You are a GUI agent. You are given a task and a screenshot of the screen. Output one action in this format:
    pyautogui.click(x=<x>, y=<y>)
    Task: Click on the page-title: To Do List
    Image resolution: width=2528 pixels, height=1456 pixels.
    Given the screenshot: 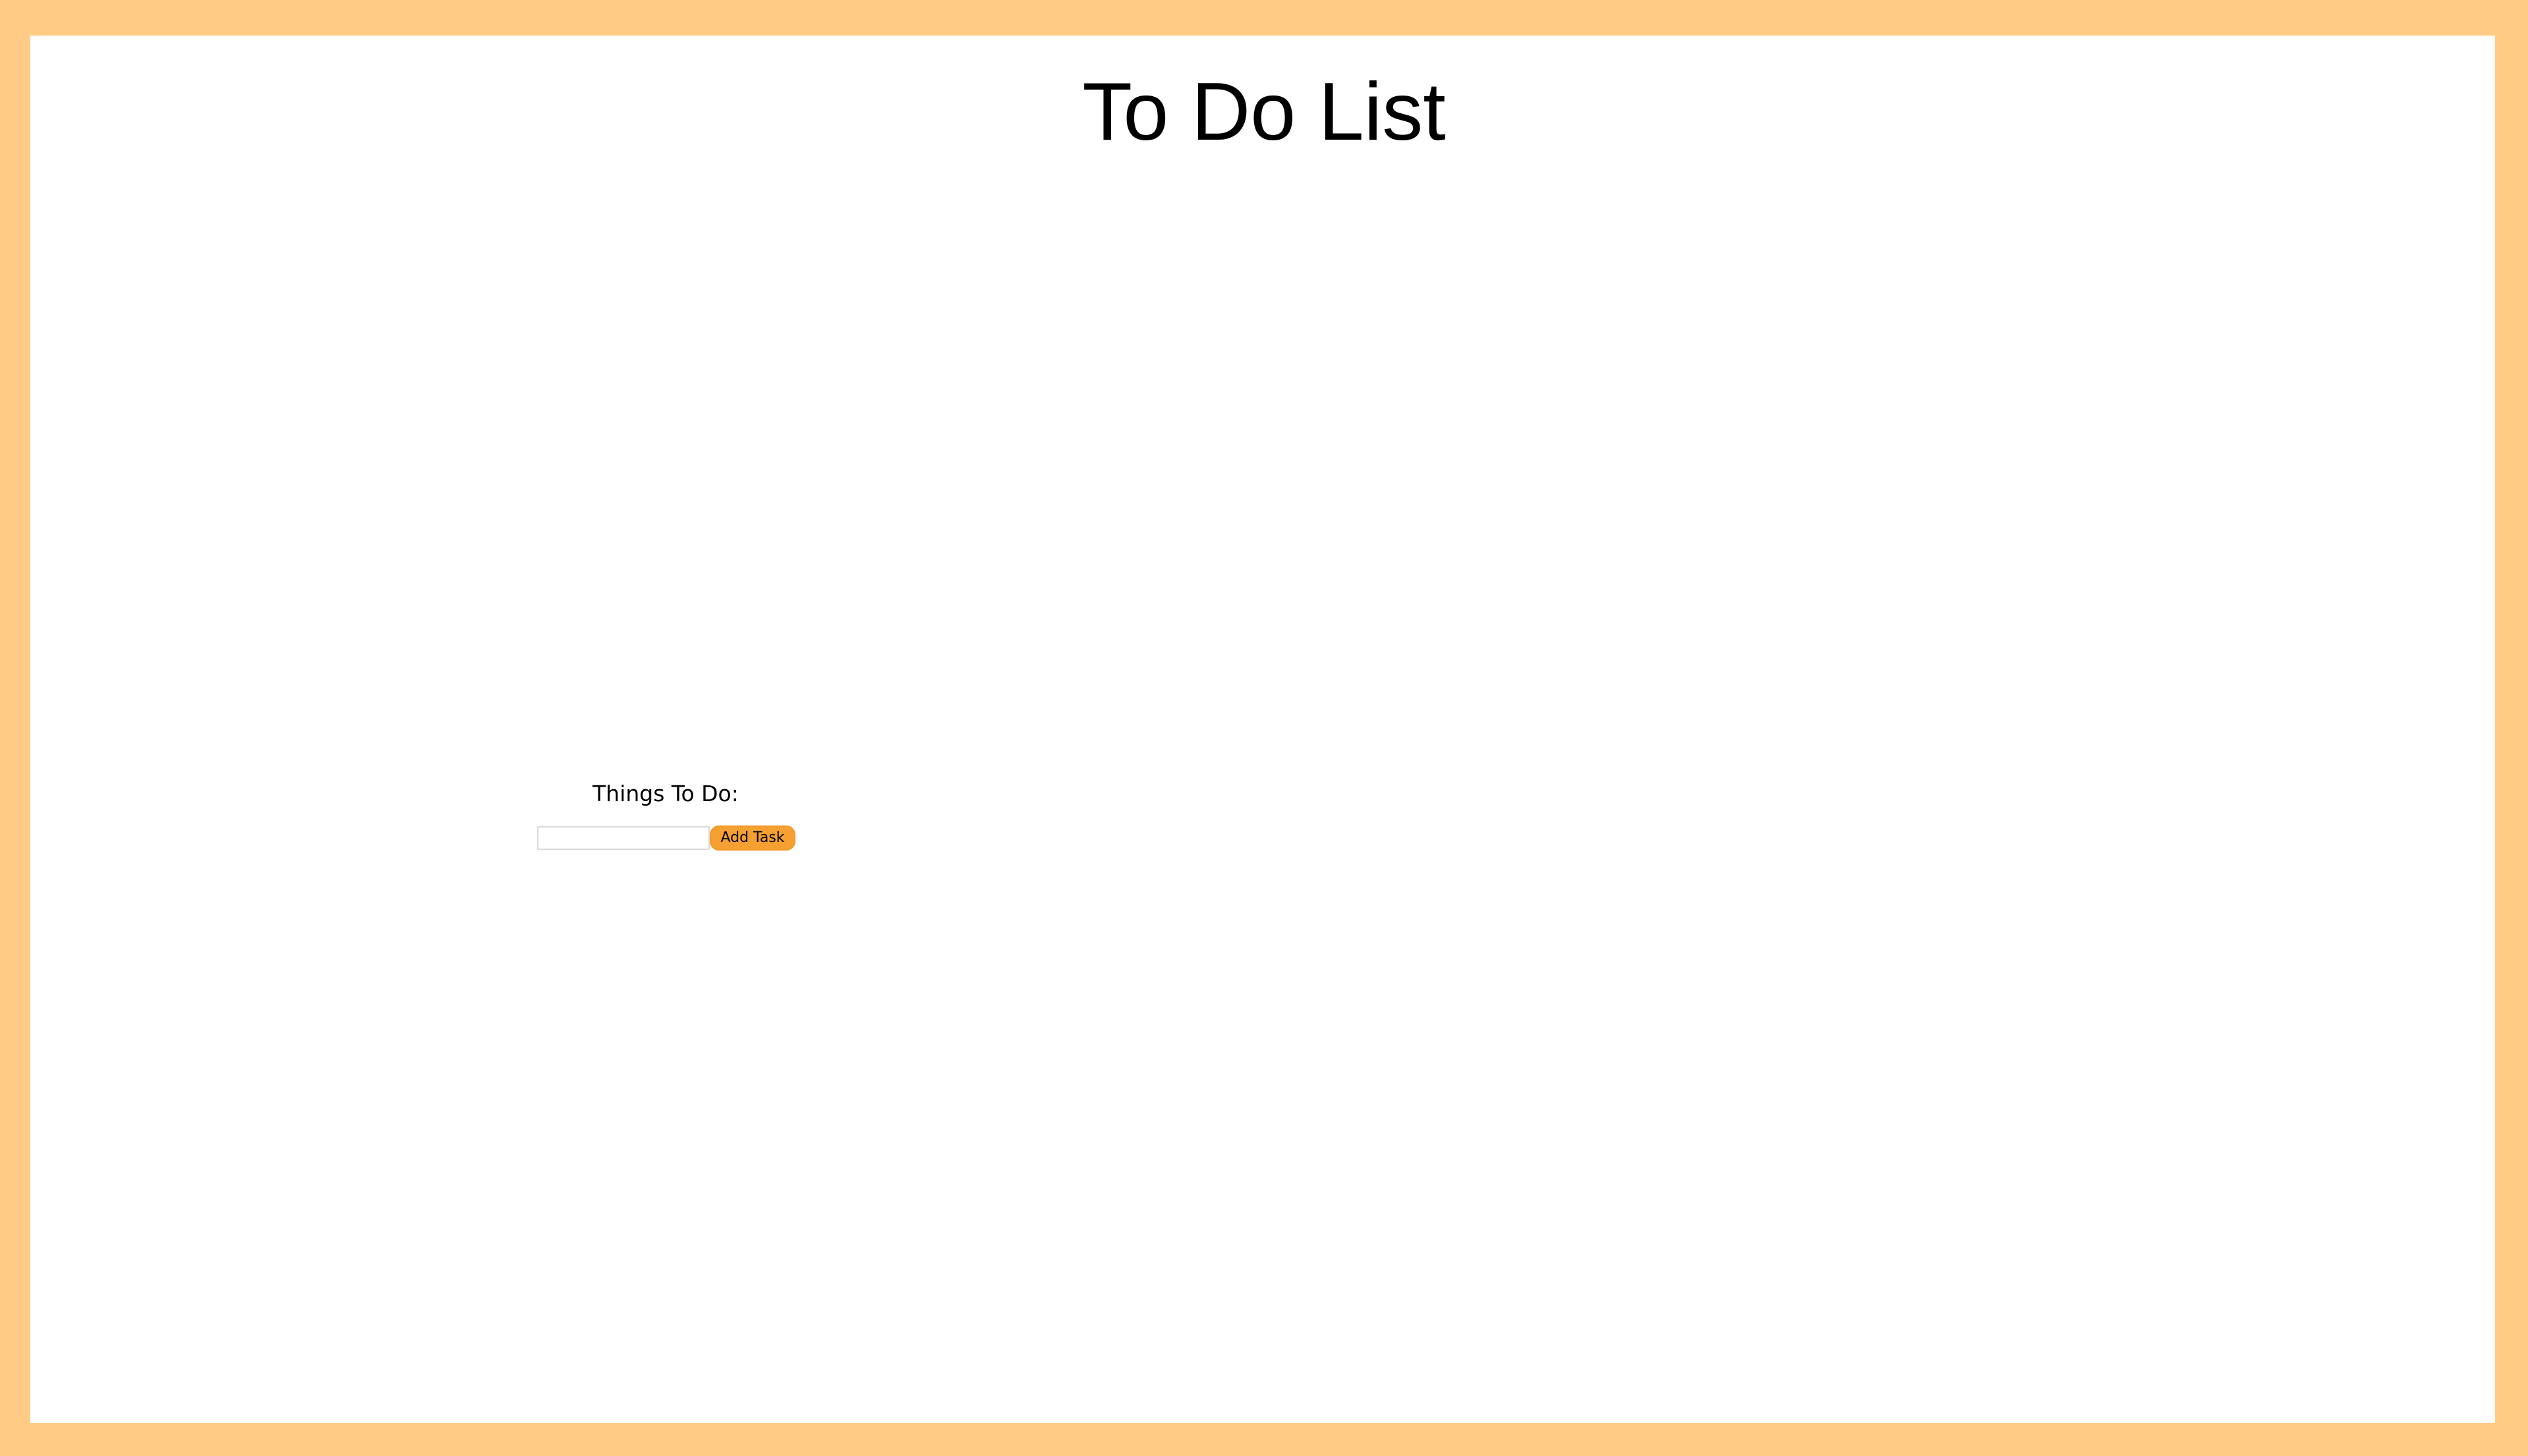 What is the action you would take?
    pyautogui.click(x=1264, y=112)
    